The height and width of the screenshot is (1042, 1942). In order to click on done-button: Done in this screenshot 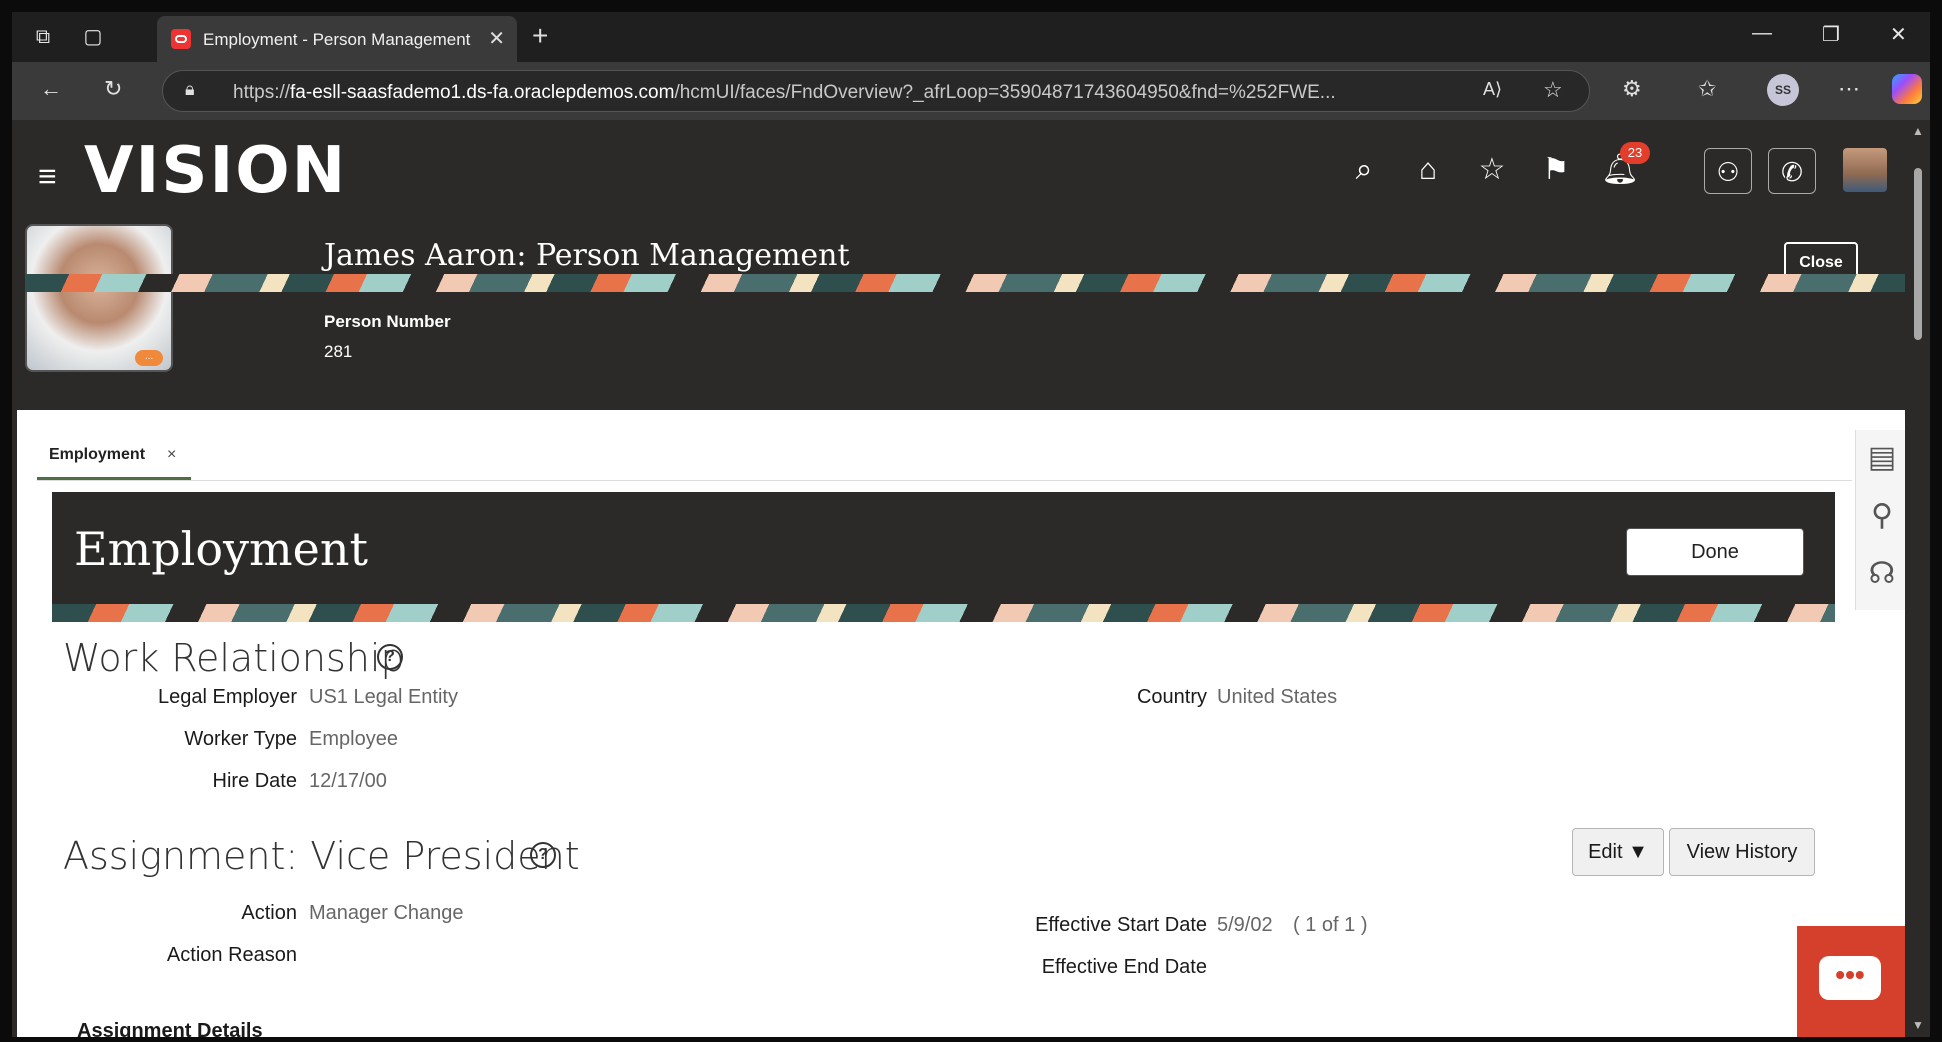, I will do `click(1715, 552)`.